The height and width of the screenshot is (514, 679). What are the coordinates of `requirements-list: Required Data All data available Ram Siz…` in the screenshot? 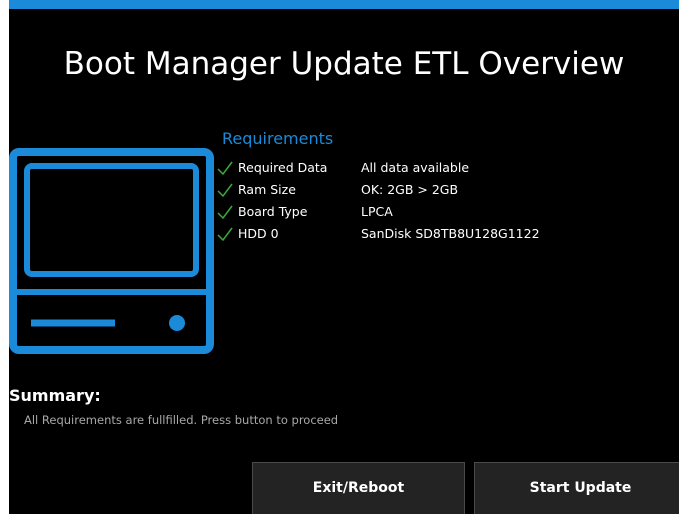 It's located at (434, 202).